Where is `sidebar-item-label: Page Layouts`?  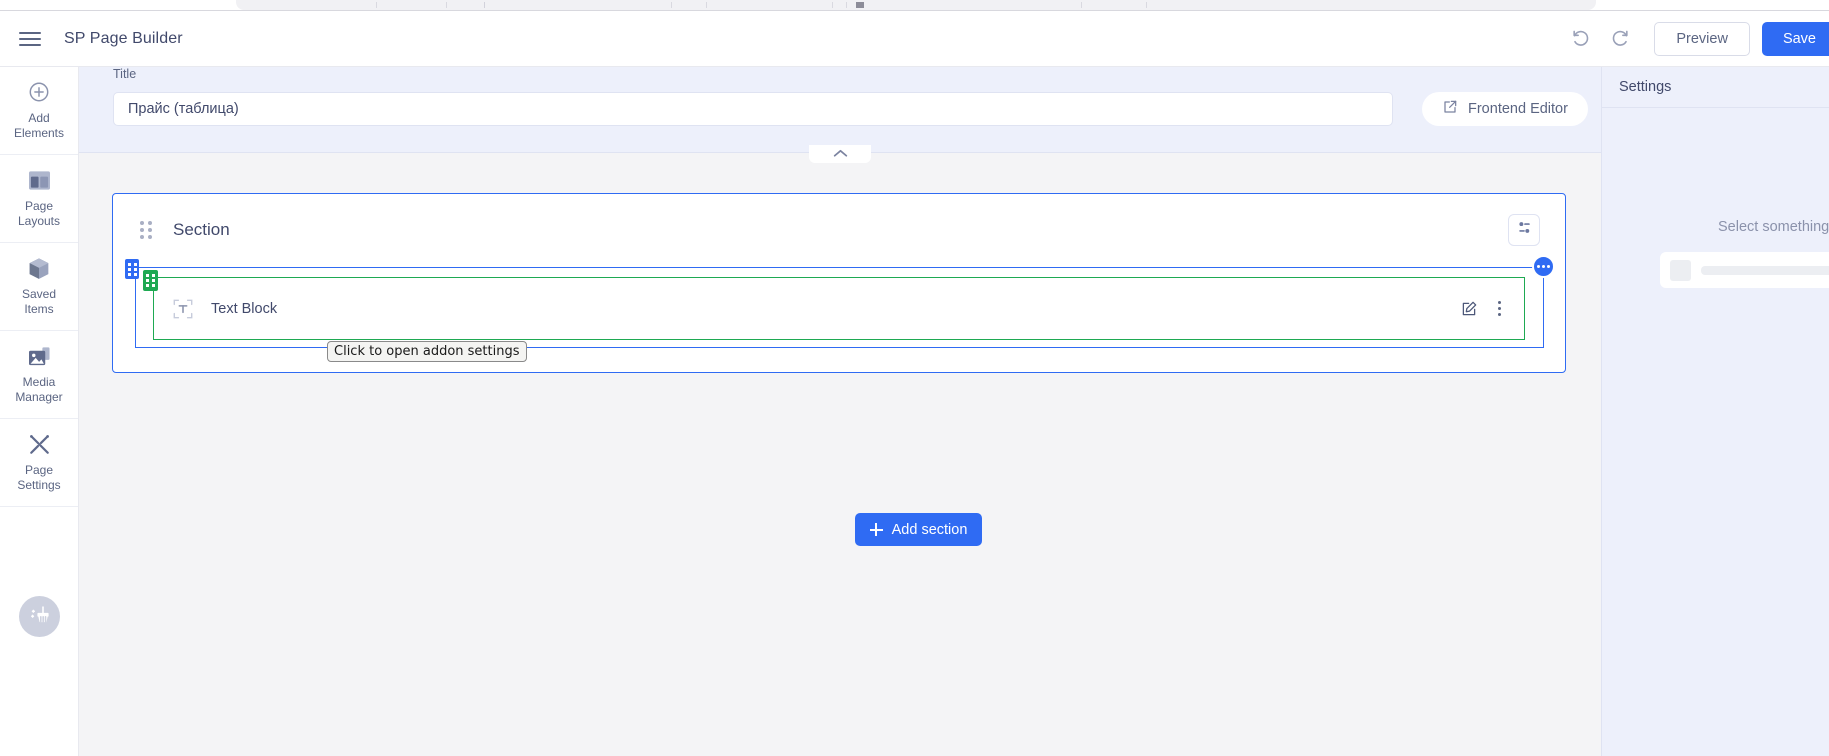
sidebar-item-label: Page Layouts is located at coordinates (39, 214).